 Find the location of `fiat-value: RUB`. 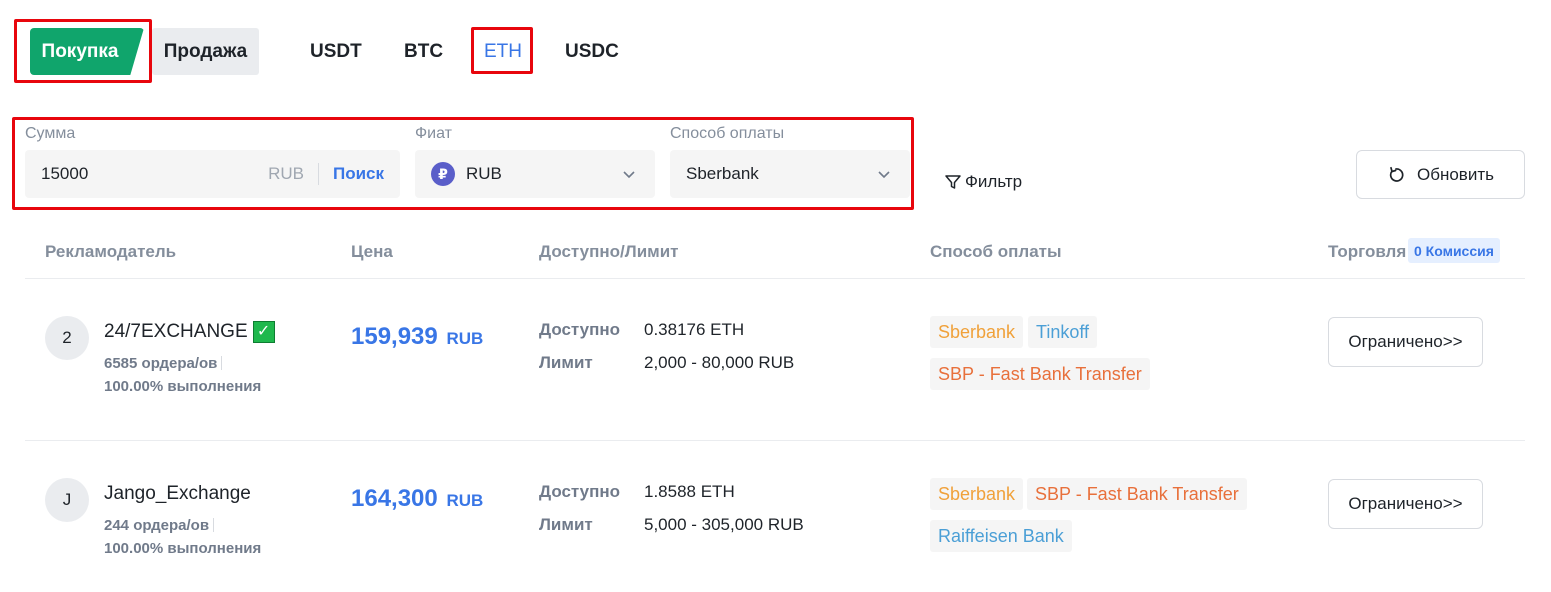

fiat-value: RUB is located at coordinates (484, 173).